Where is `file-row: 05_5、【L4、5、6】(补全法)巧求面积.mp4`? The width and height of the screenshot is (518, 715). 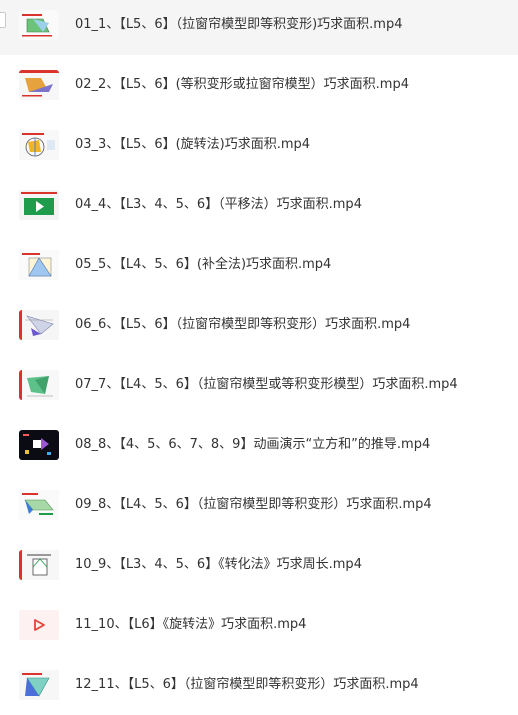
file-row: 05_5、【L4、5、6】(补全法)巧求面积.mp4 is located at coordinates (259, 265).